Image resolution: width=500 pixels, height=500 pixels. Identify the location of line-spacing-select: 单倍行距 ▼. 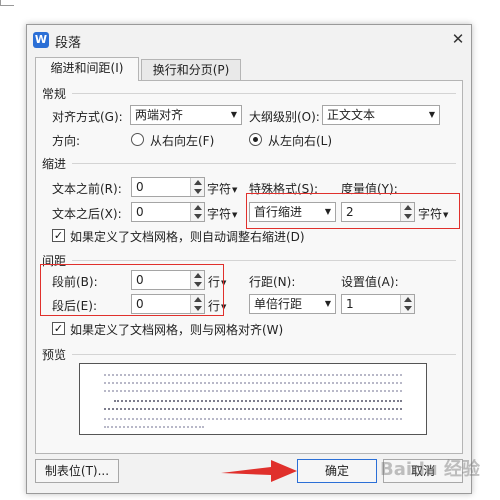
(292, 304).